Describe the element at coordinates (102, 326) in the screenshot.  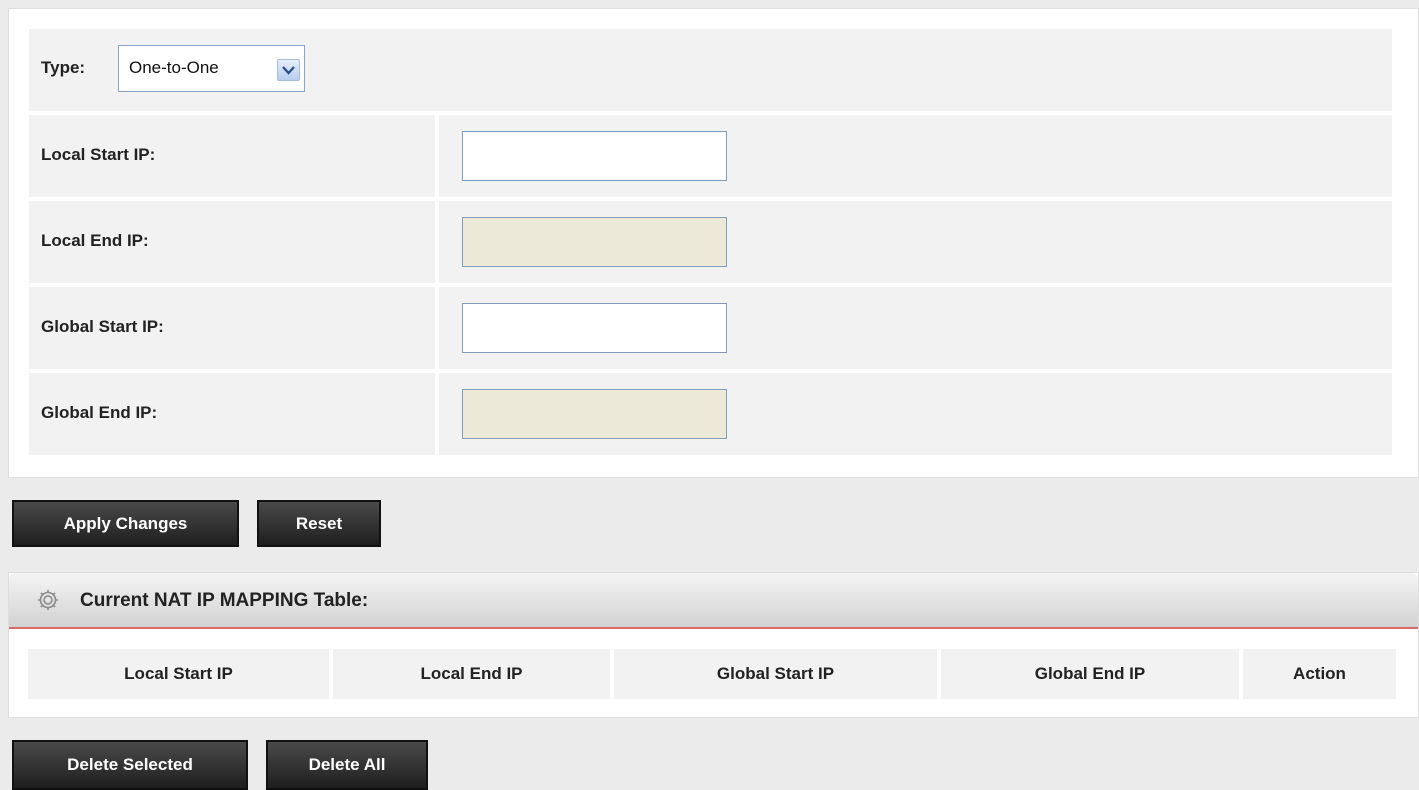
I see `global-start-ip-label: Global Start IP:` at that location.